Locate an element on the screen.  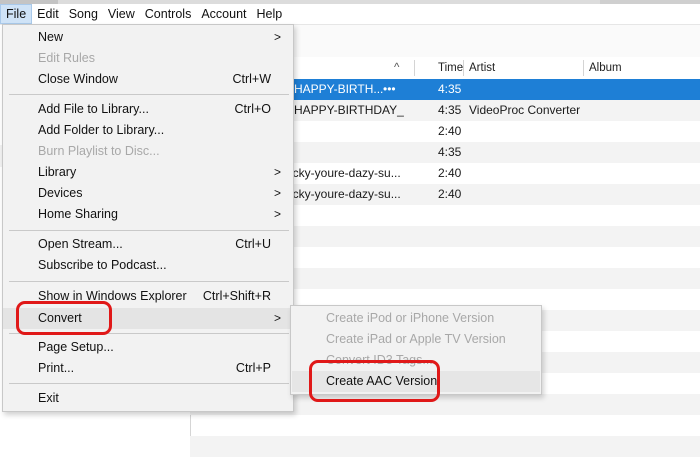
menu-help: Help is located at coordinates (270, 14).